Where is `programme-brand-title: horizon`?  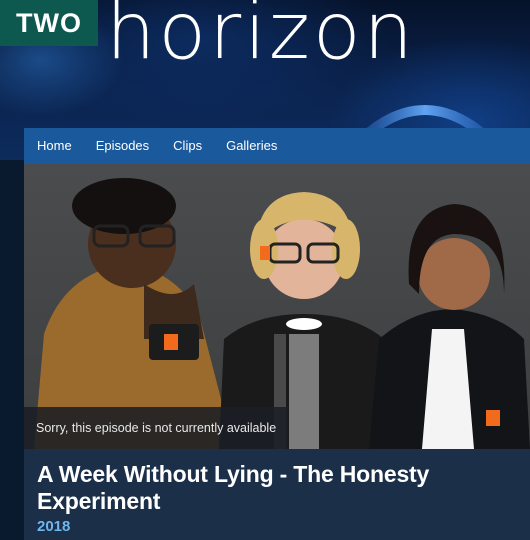 programme-brand-title: horizon is located at coordinates (261, 41).